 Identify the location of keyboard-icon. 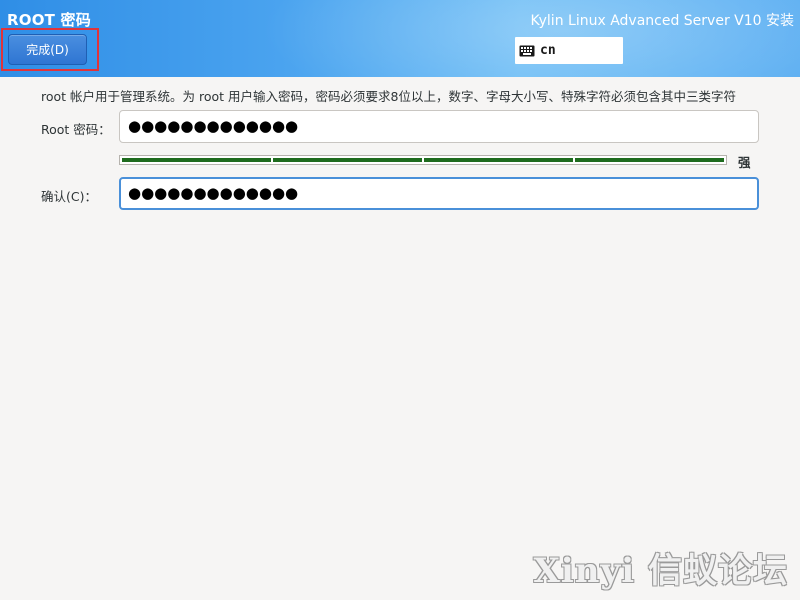
(527, 50).